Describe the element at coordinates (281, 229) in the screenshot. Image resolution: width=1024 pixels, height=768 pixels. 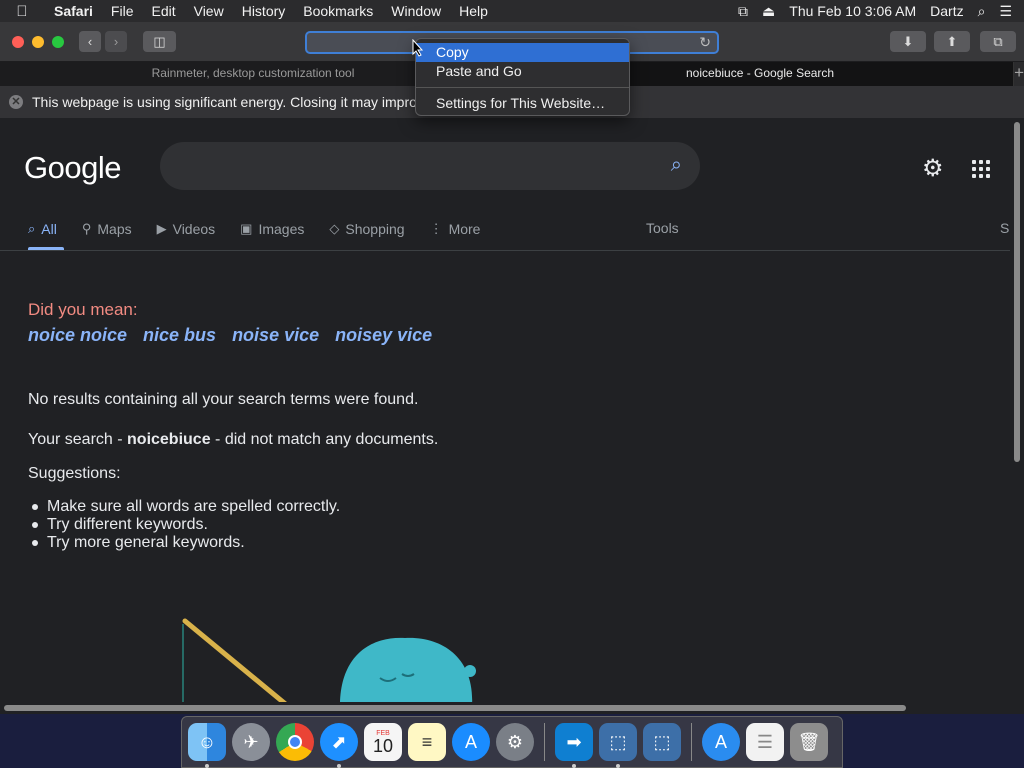
I see `tab-images-label: Images` at that location.